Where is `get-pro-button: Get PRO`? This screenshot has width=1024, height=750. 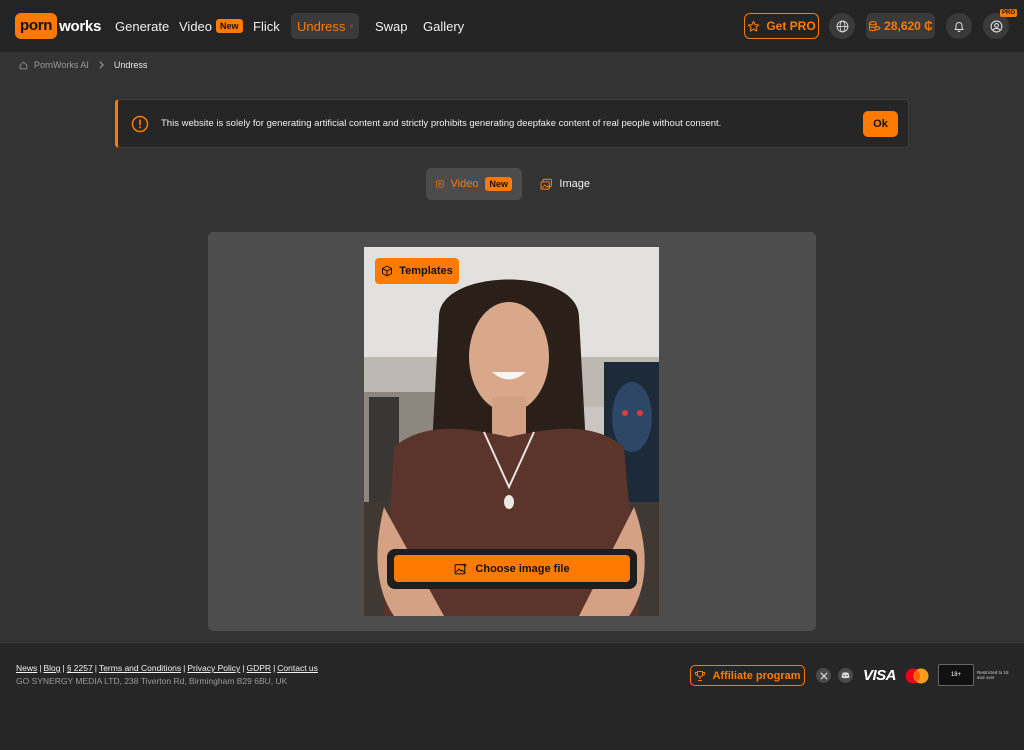 get-pro-button: Get PRO is located at coordinates (781, 26).